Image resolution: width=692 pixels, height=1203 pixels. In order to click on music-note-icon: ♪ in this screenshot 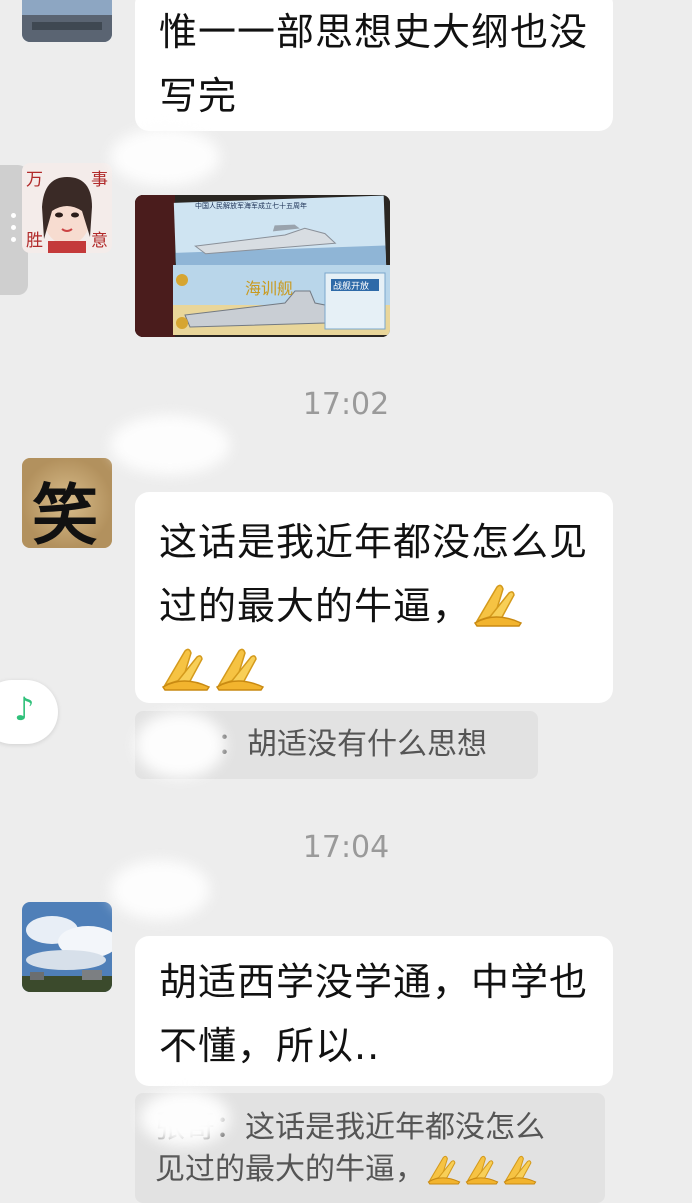, I will do `click(24, 709)`.